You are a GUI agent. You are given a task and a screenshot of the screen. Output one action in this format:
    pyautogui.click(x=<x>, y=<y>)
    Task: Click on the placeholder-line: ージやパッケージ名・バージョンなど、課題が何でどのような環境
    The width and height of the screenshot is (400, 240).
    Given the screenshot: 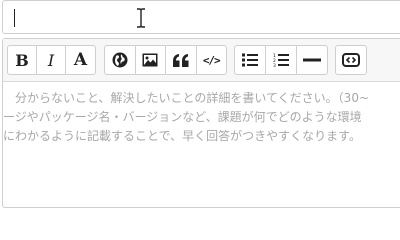 What is the action you would take?
    pyautogui.click(x=182, y=117)
    